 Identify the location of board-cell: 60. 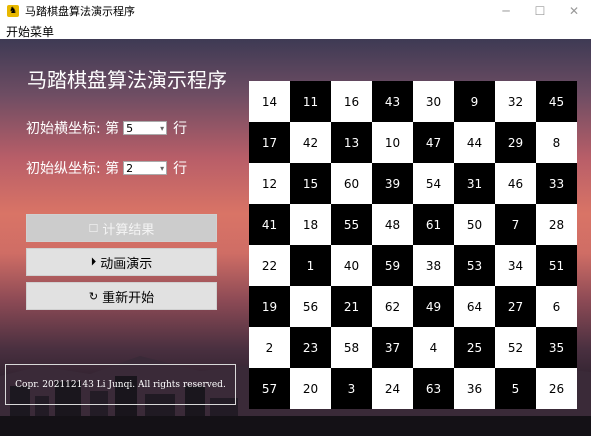
(351, 183).